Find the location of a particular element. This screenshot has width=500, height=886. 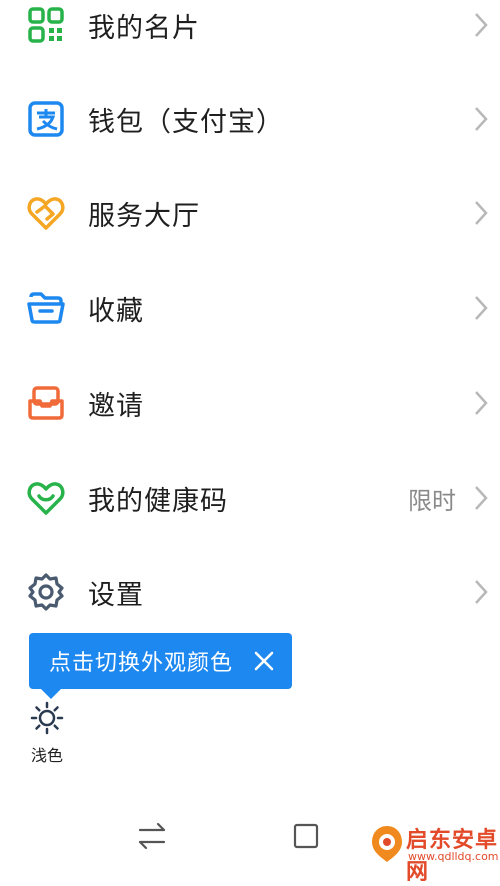

watermark-url: www.qdlldq.com is located at coordinates (453, 856).